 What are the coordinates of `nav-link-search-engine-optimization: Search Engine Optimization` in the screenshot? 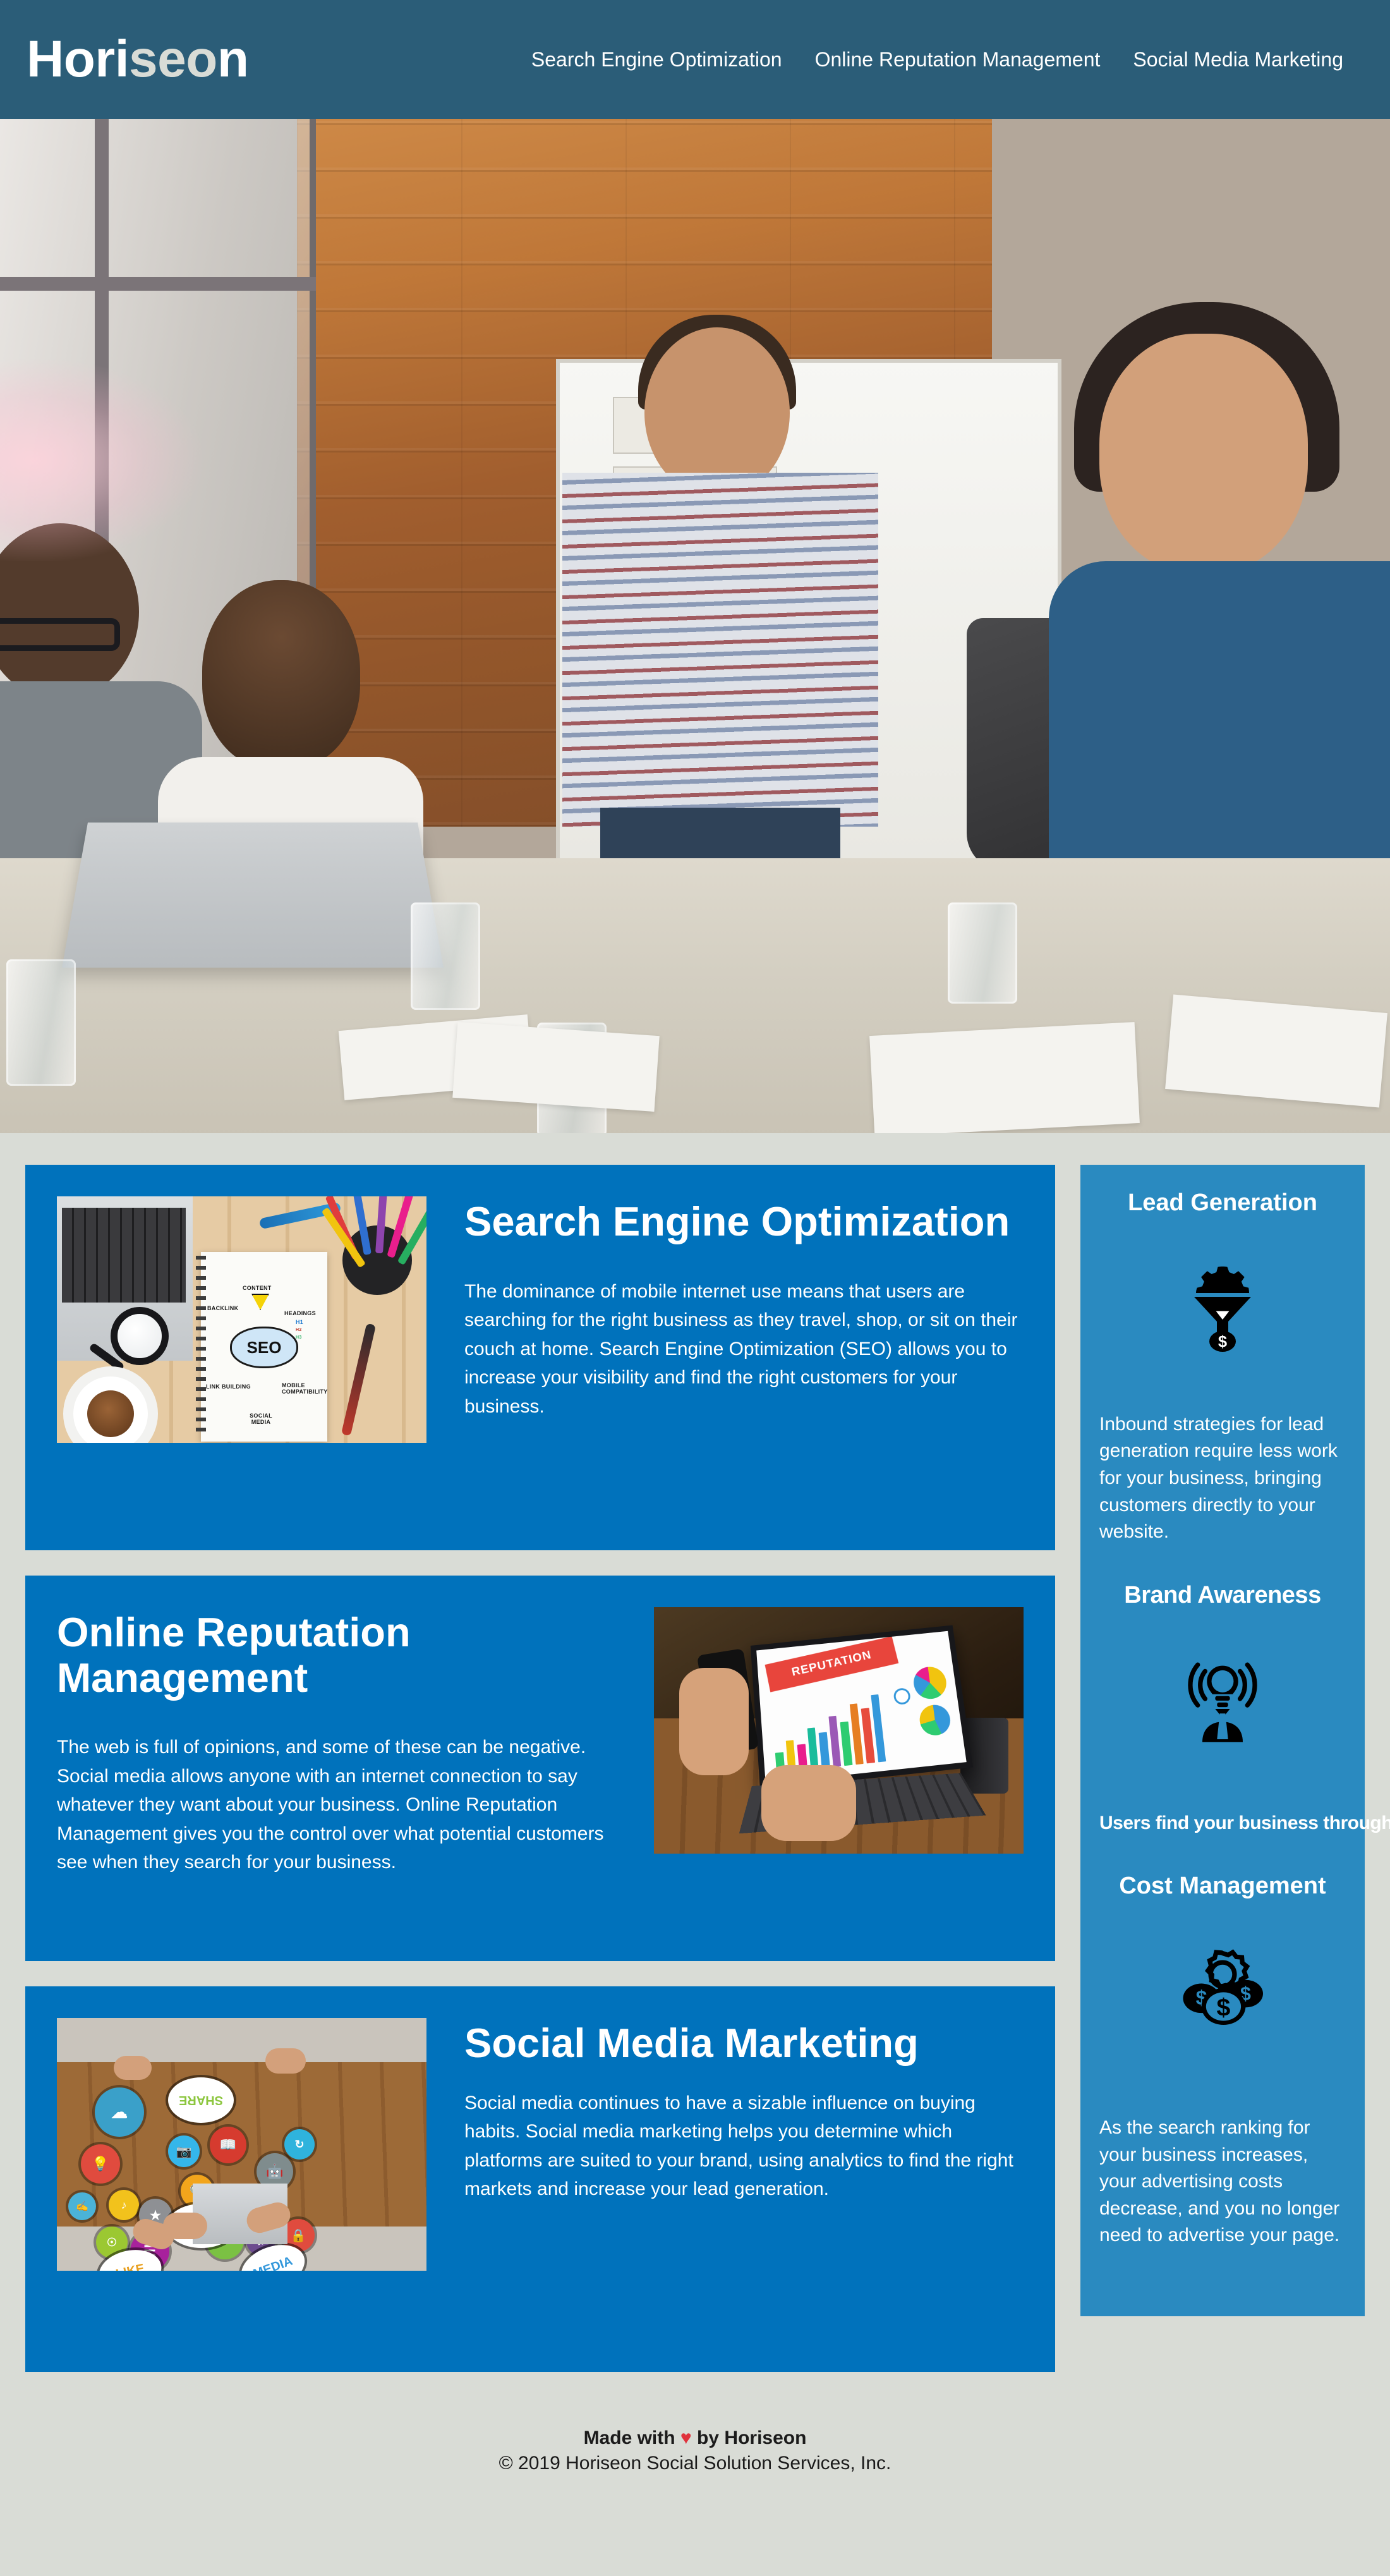 It's located at (657, 59).